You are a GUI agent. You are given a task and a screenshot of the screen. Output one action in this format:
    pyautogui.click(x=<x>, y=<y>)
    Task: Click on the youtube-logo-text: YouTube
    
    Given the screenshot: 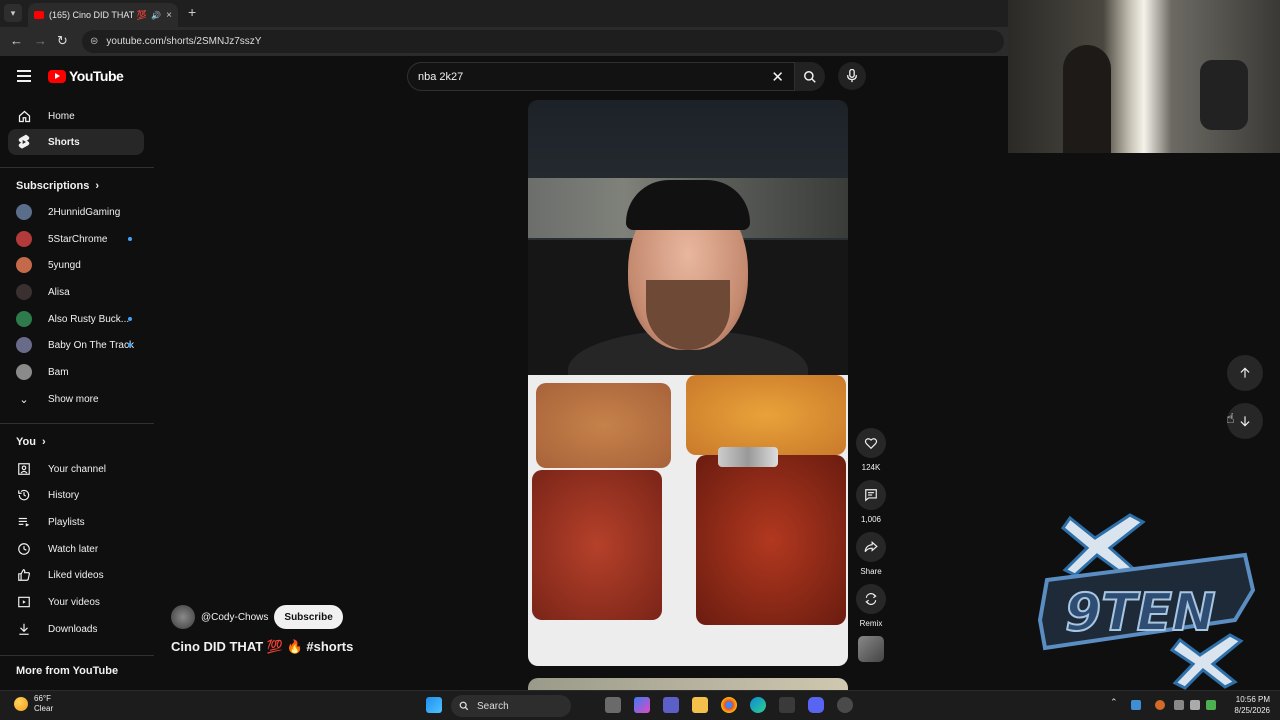 What is the action you would take?
    pyautogui.click(x=96, y=76)
    